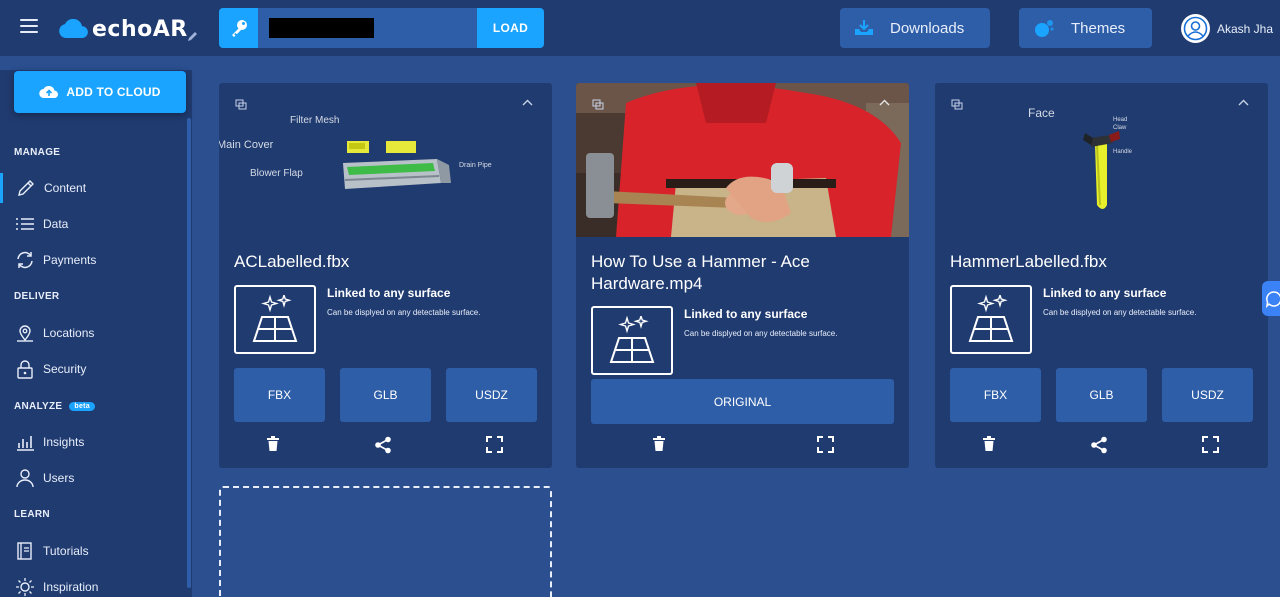 This screenshot has width=1280, height=597. I want to click on video-preview, so click(742, 160).